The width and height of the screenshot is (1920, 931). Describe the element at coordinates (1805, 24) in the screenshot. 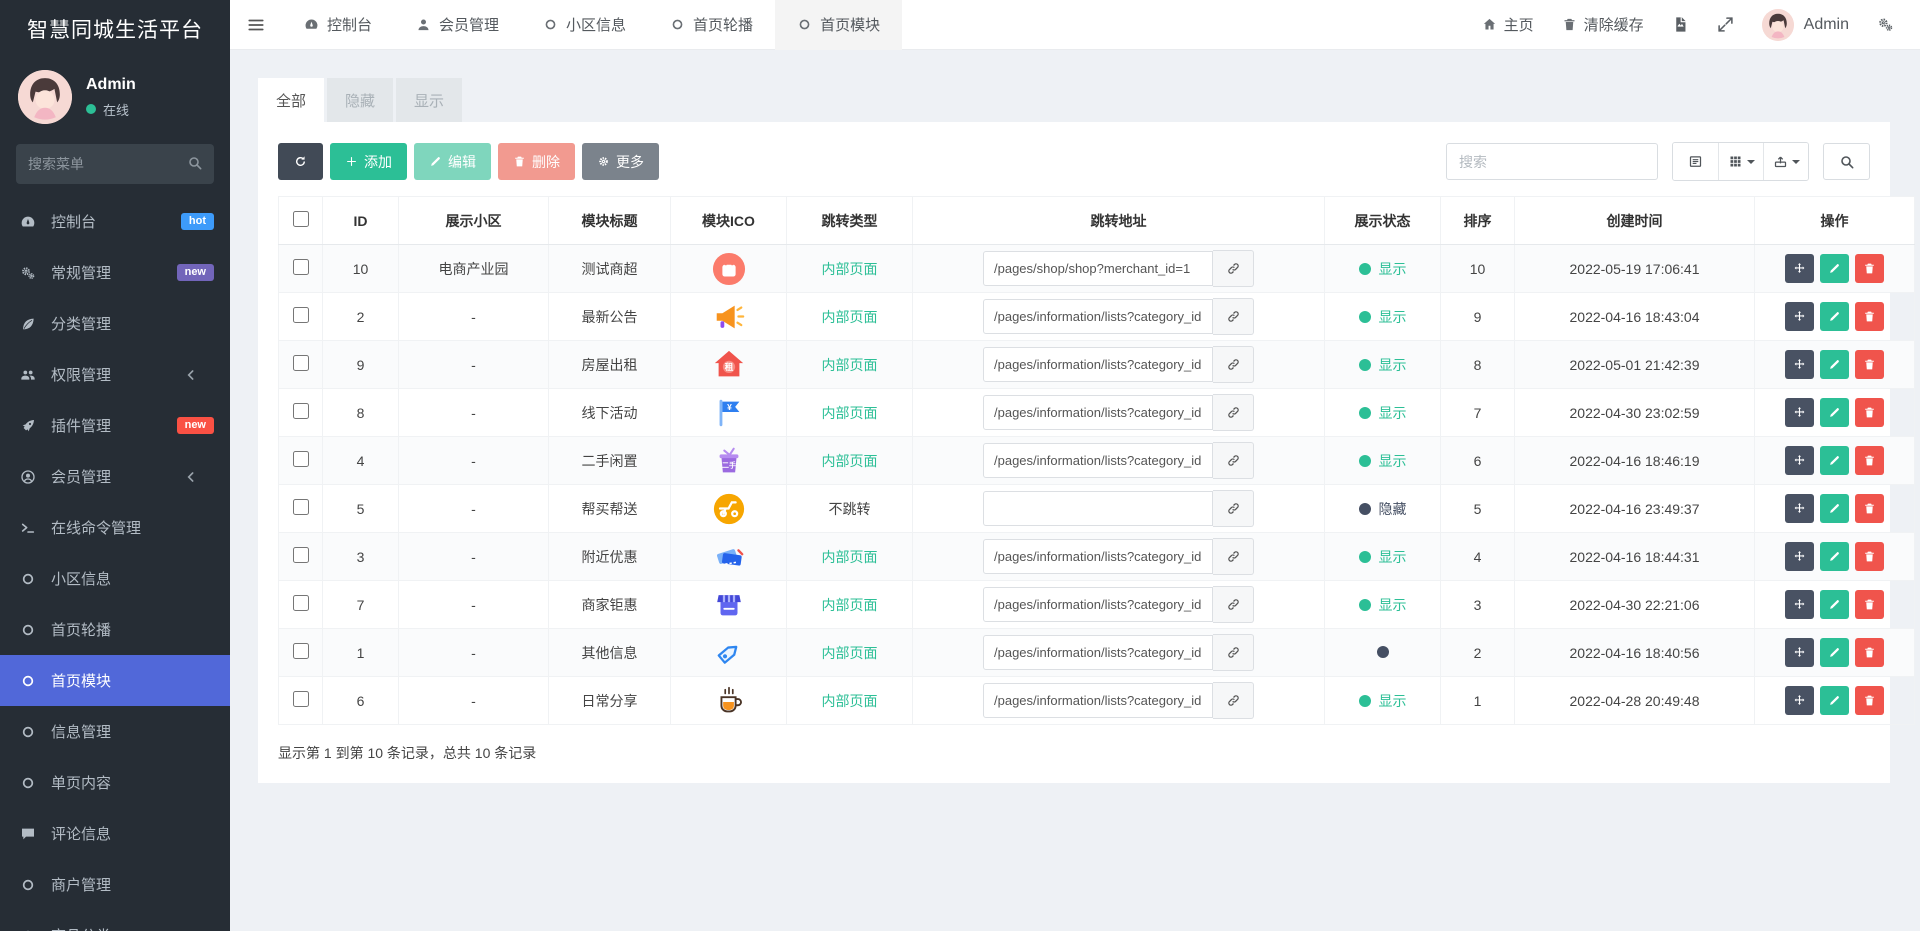

I see `user-menu: Admin` at that location.